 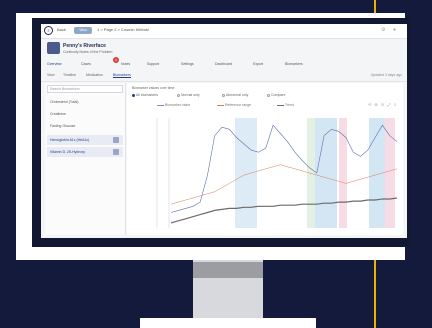 What do you see at coordinates (257, 106) in the screenshot?
I see `chart-legend: Biomarker value Reference range Trend` at bounding box center [257, 106].